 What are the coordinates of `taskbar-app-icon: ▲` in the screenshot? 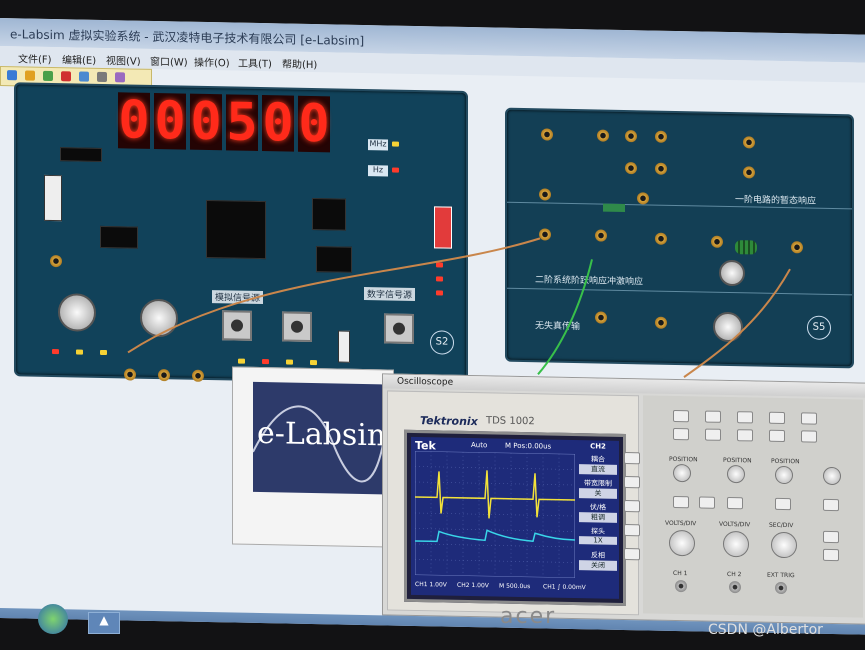 It's located at (104, 623).